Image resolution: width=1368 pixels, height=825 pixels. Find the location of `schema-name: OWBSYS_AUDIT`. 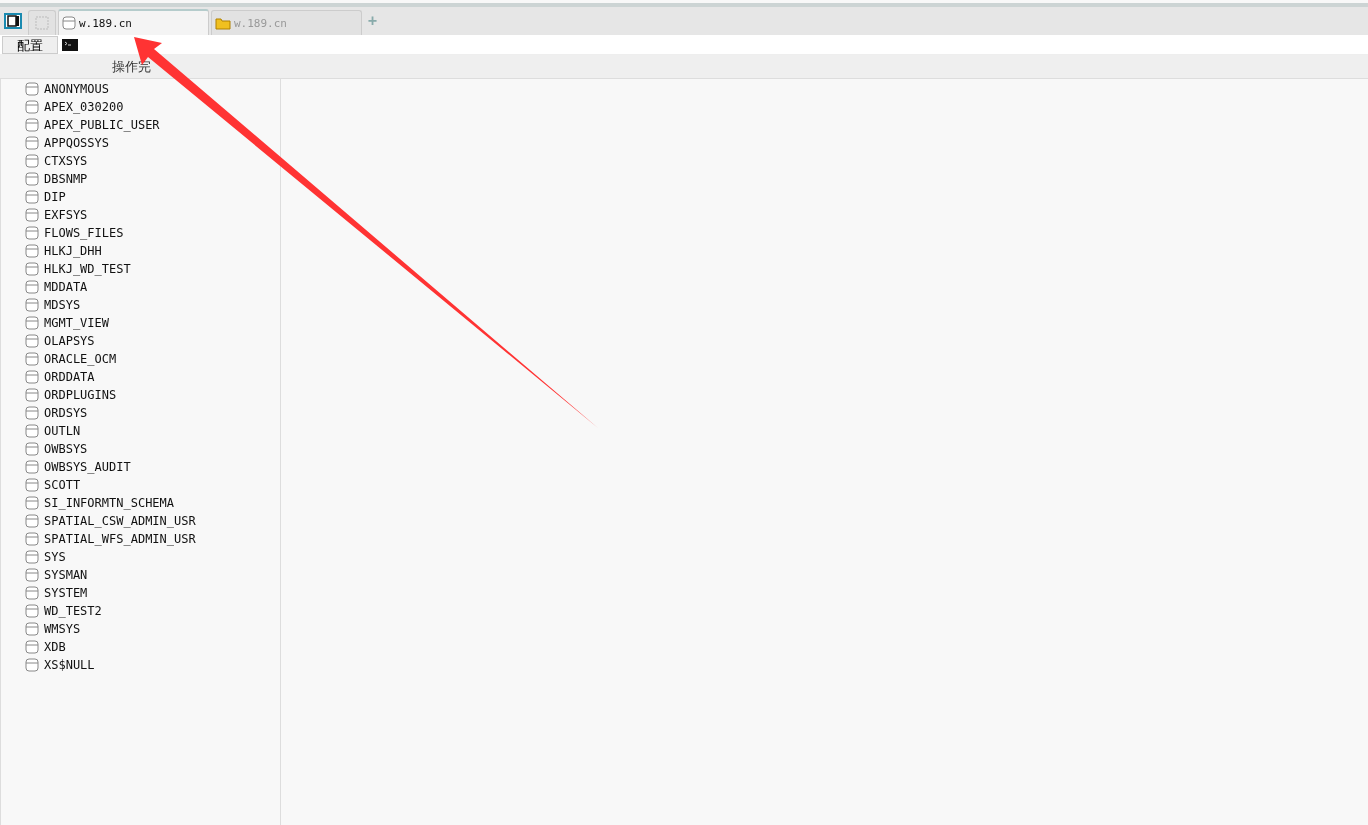

schema-name: OWBSYS_AUDIT is located at coordinates (87, 467).